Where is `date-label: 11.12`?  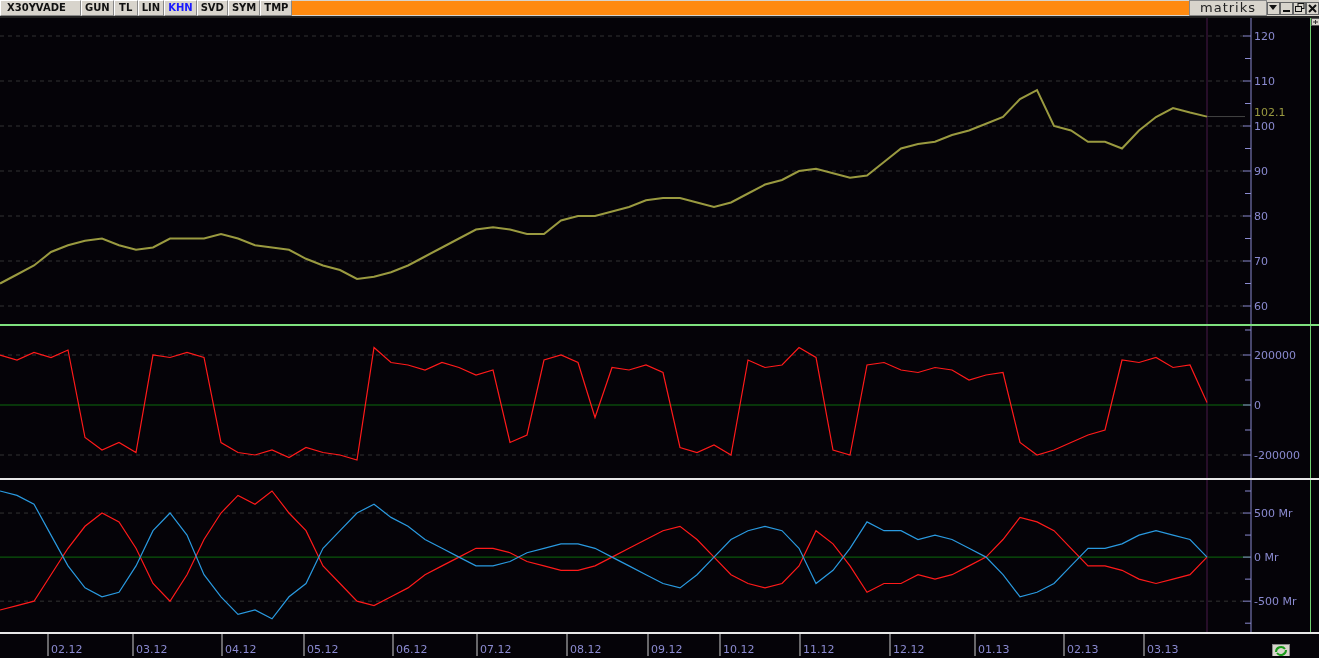 date-label: 11.12 is located at coordinates (819, 649).